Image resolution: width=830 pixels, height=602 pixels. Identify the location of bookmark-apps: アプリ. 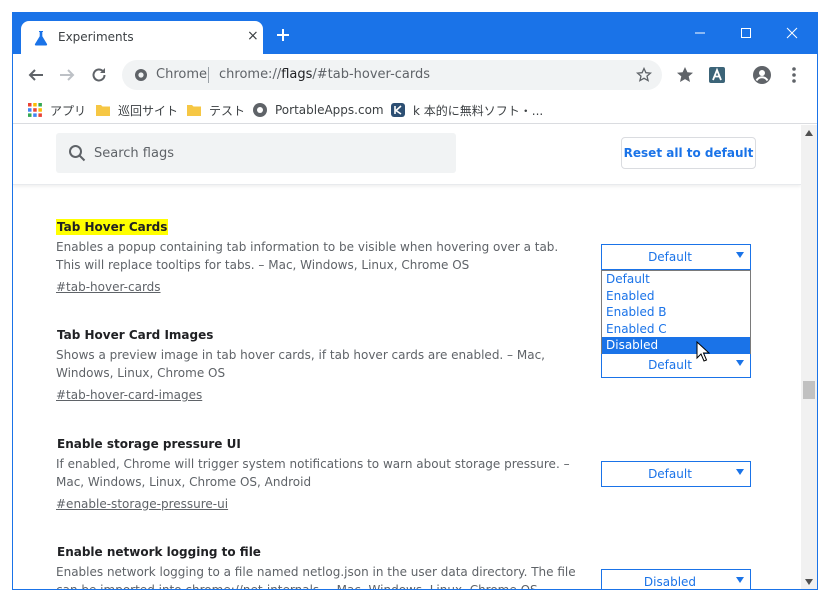
(56, 110).